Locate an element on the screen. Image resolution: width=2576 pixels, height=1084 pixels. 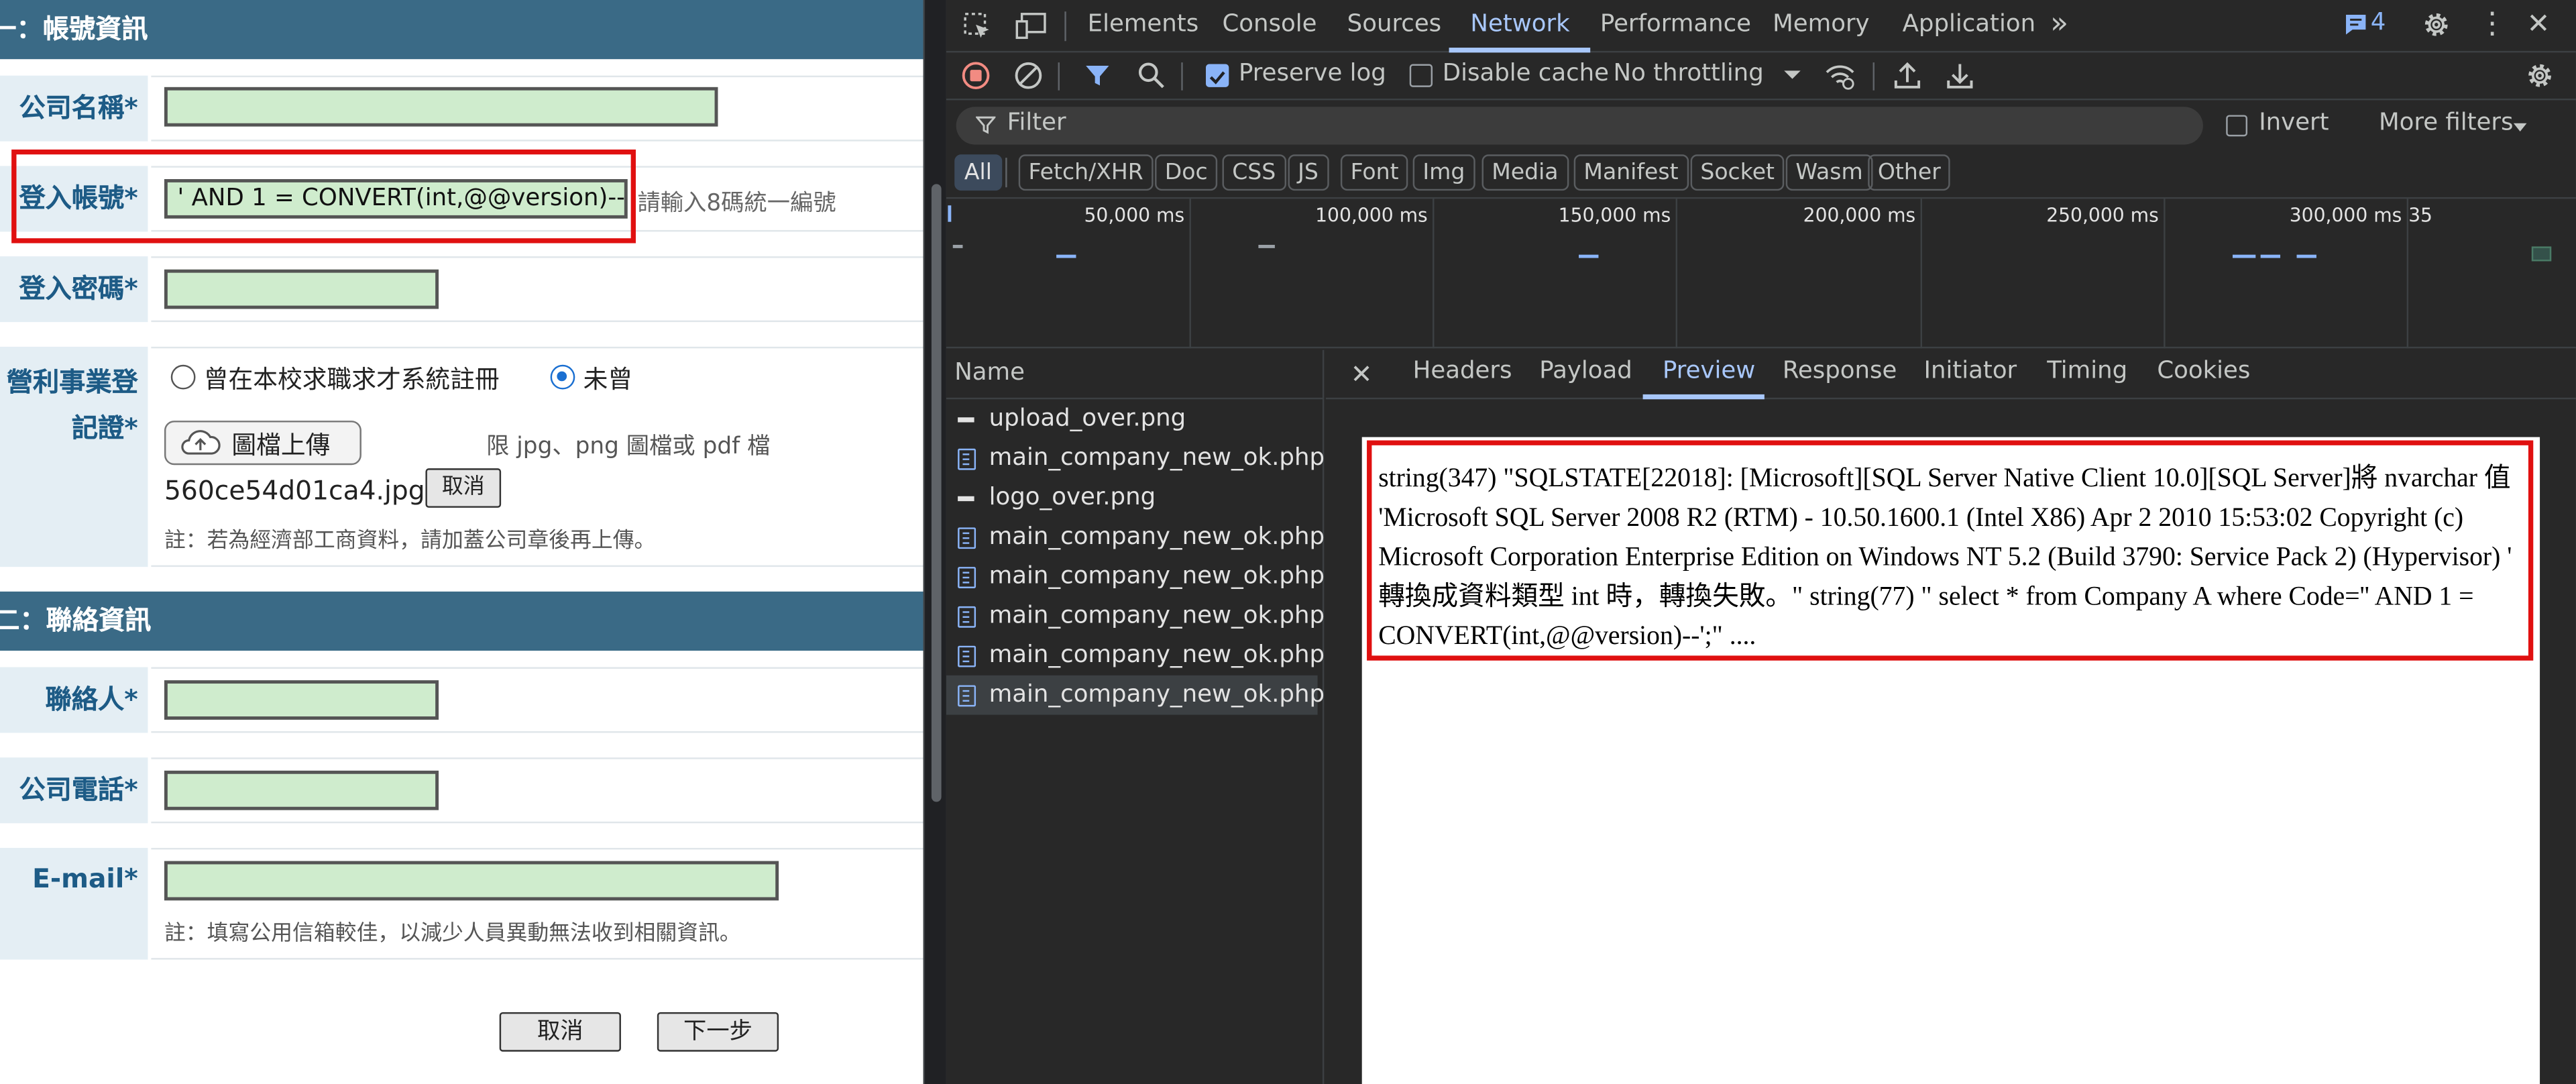
type-filter-js: JS is located at coordinates (1308, 172).